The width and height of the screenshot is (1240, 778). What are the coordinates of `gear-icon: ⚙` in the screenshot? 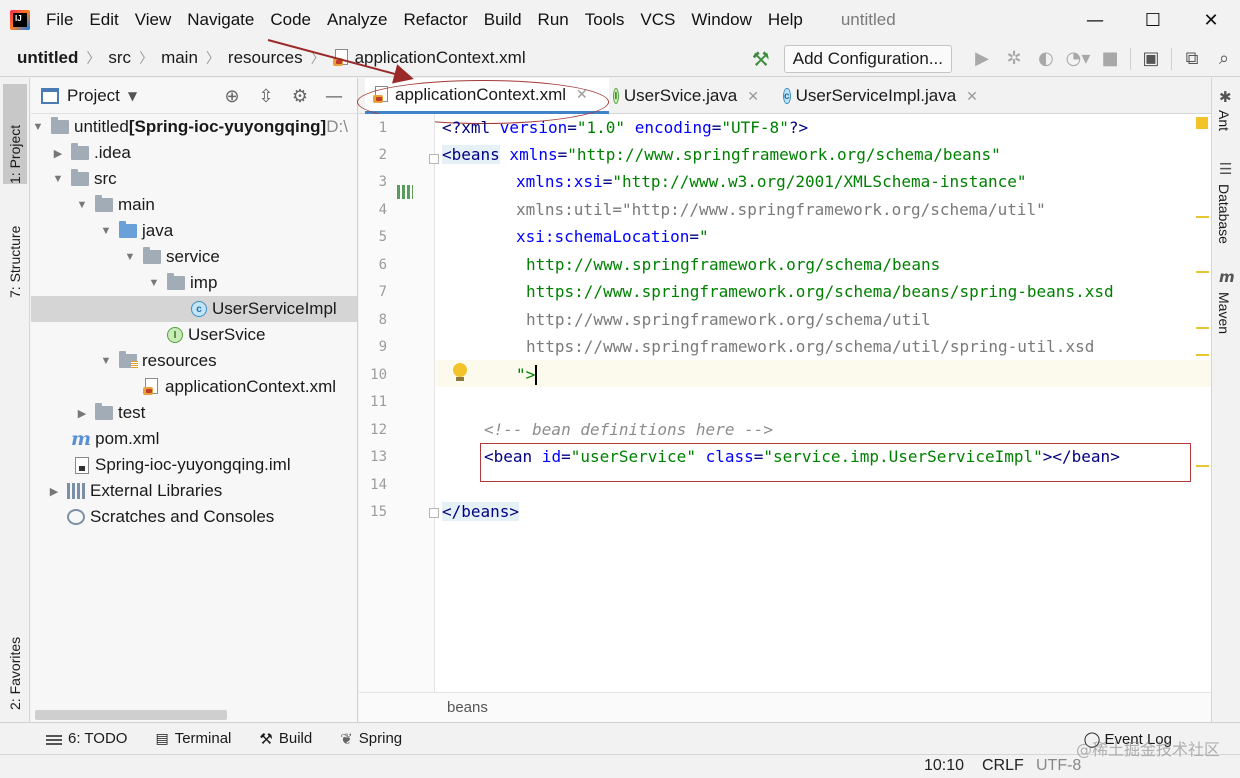 It's located at (300, 96).